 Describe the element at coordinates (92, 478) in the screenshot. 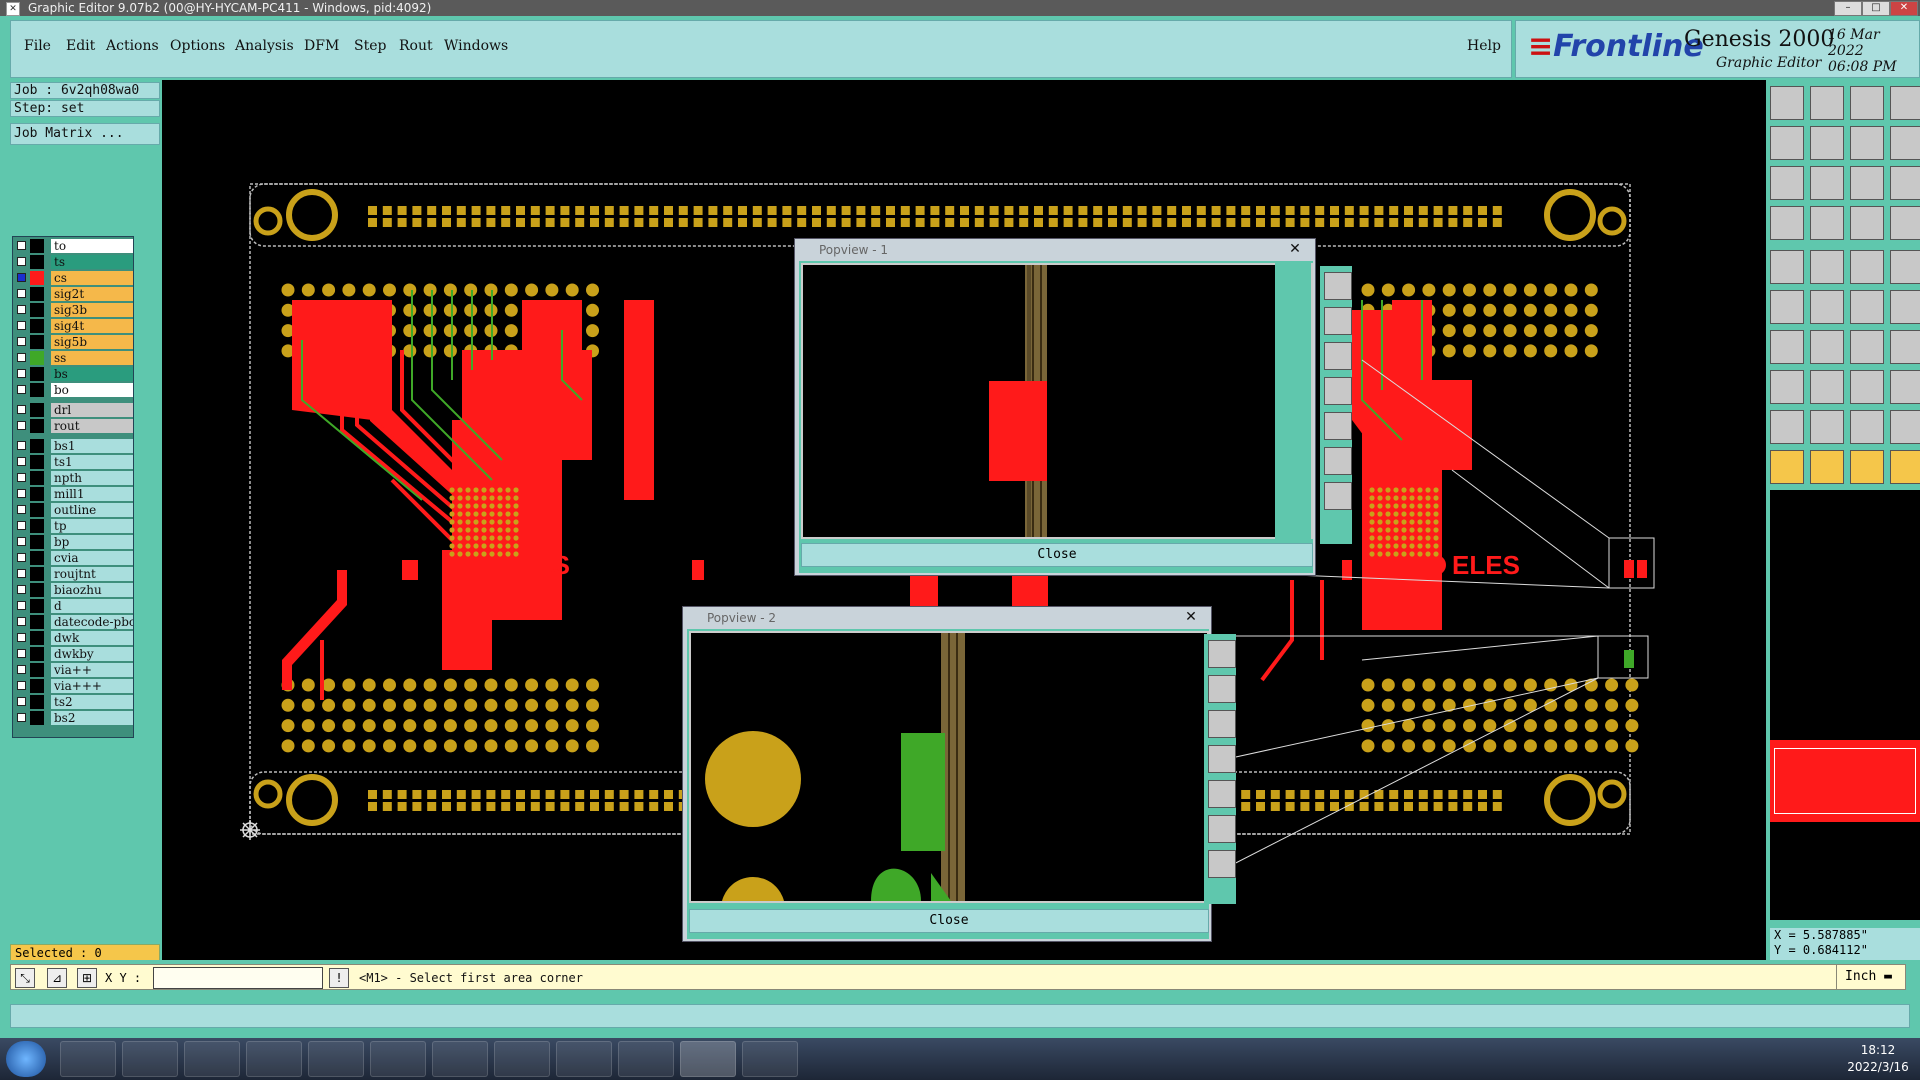

I see `layer-name: npth` at that location.